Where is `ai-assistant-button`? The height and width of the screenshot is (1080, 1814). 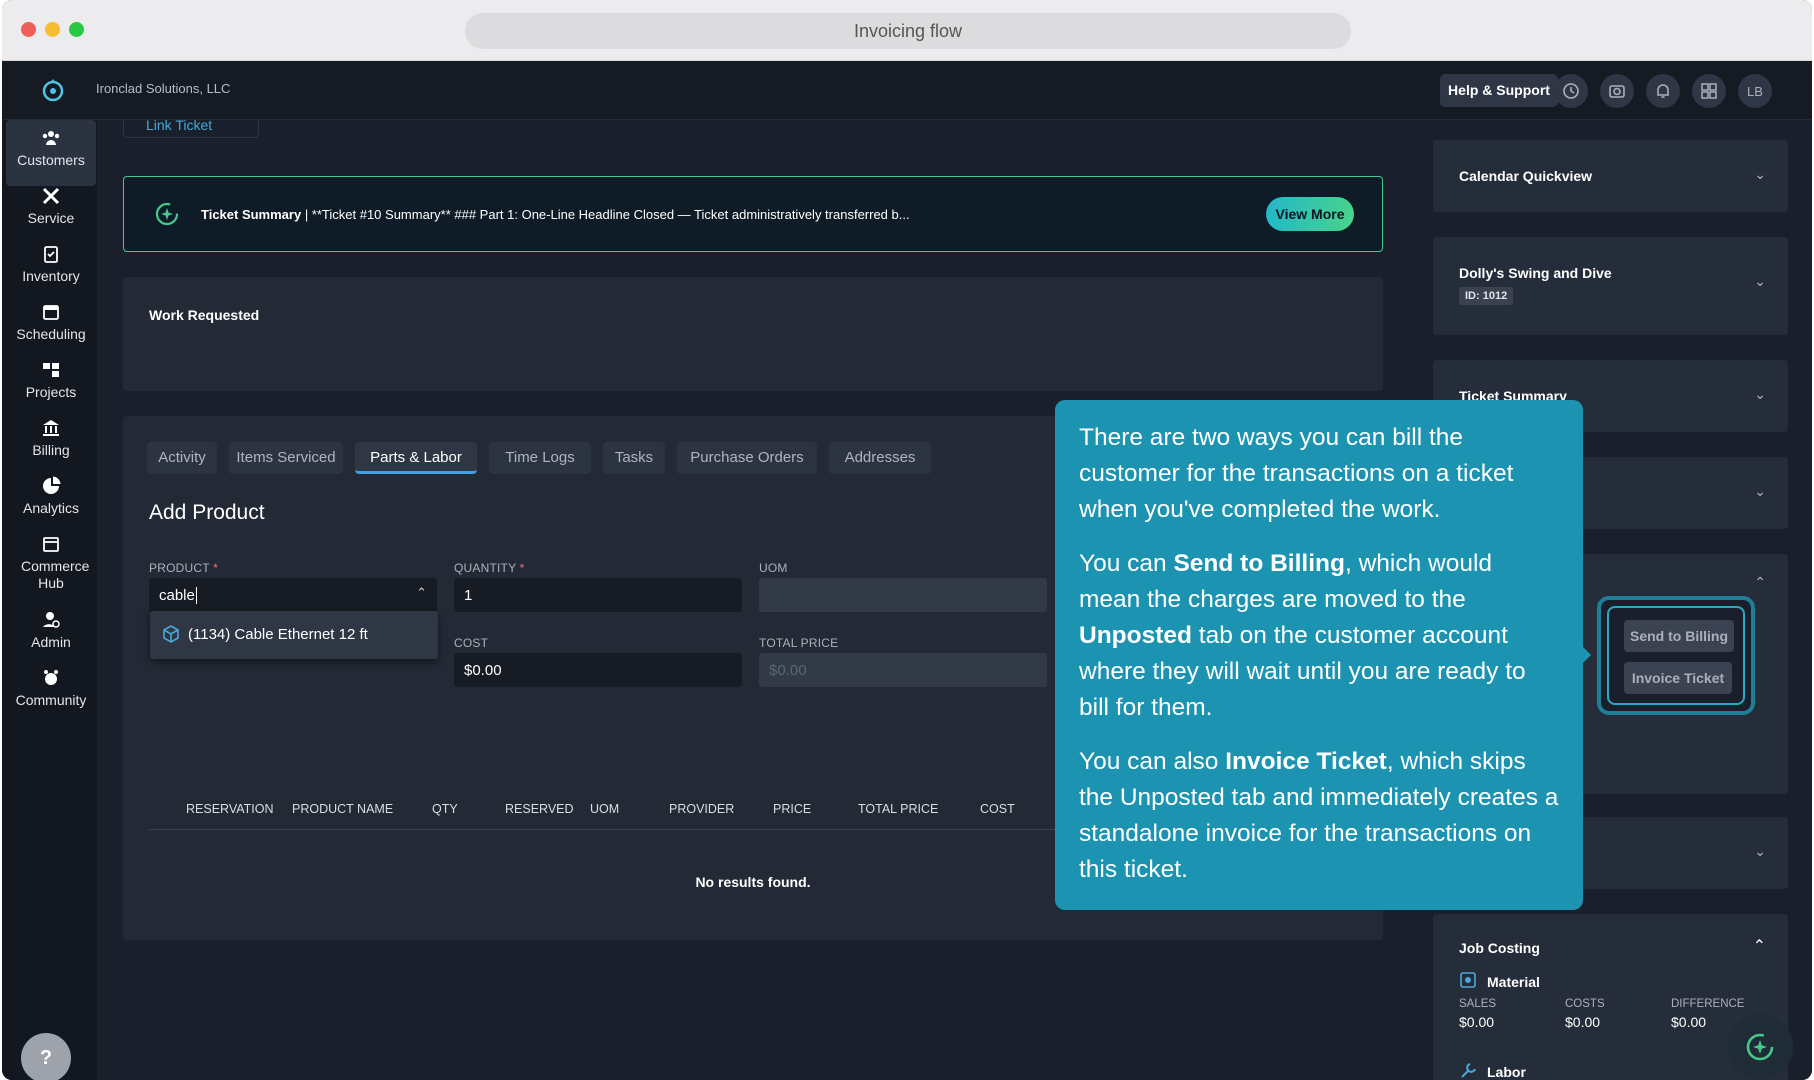 ai-assistant-button is located at coordinates (1760, 1047).